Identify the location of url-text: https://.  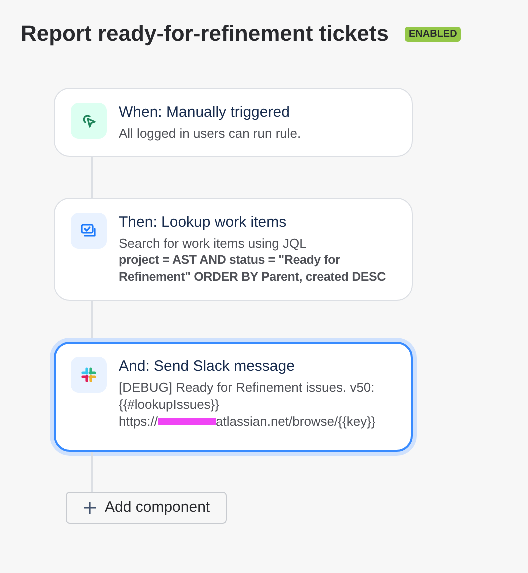
(138, 421).